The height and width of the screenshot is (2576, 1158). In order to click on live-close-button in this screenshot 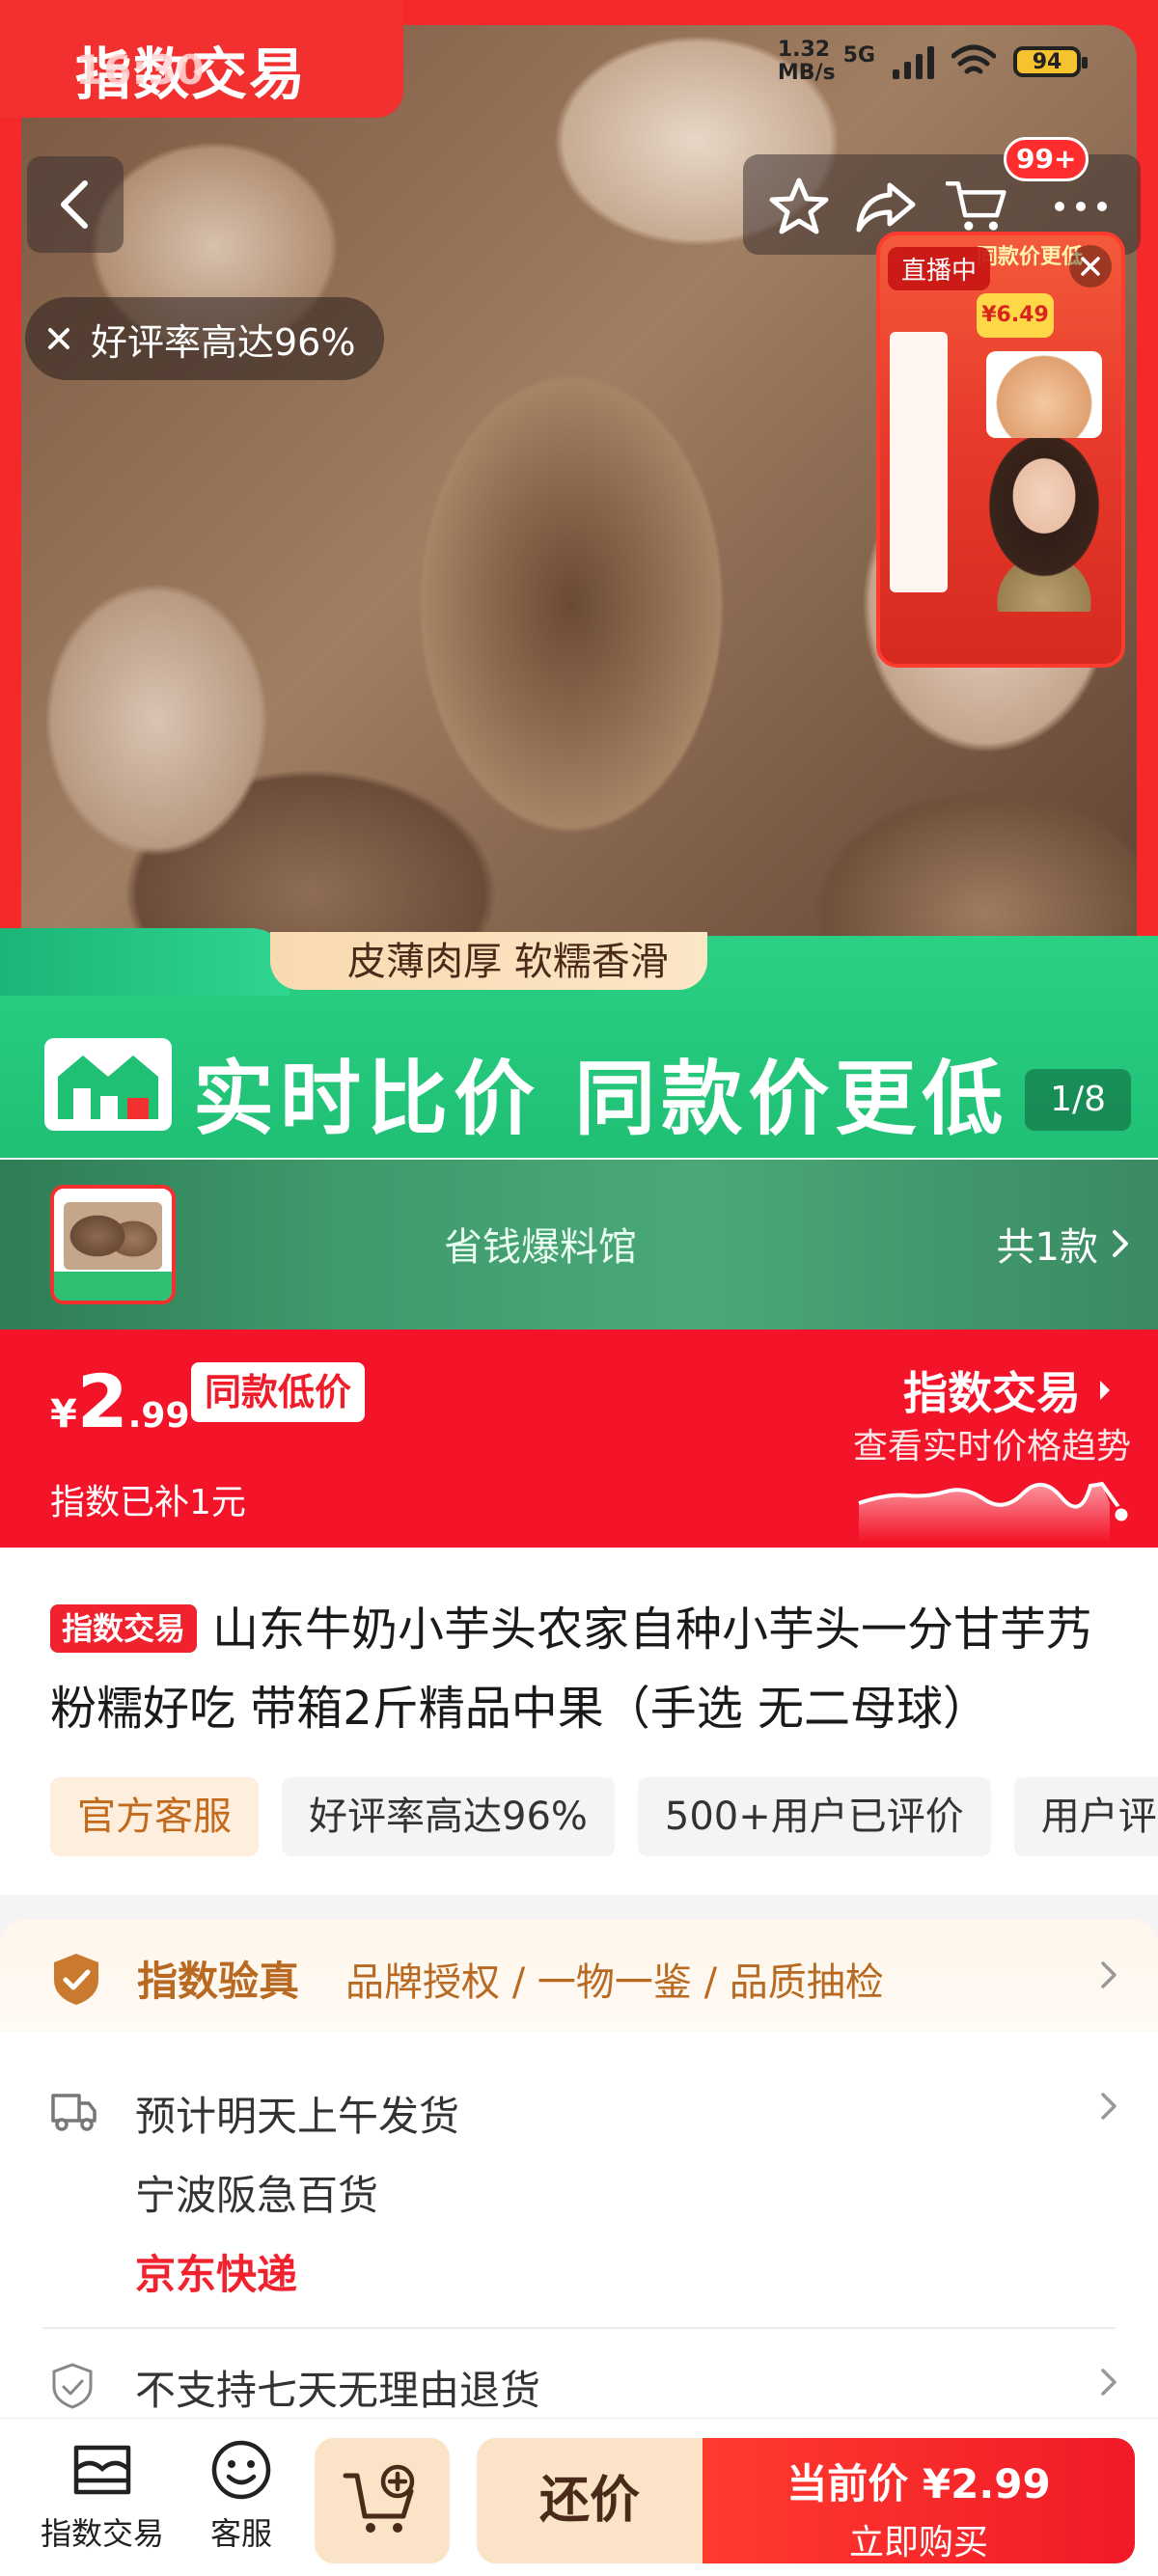, I will do `click(1090, 267)`.